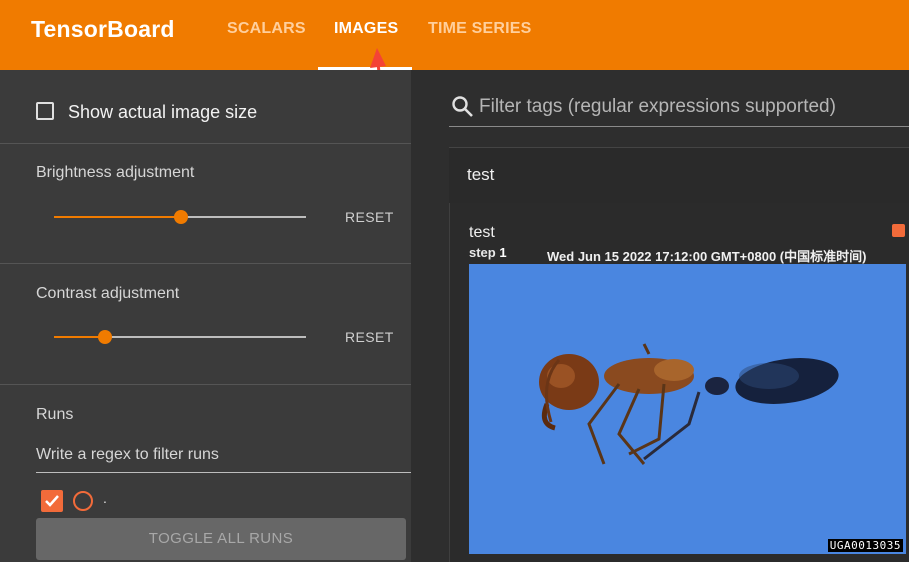 The width and height of the screenshot is (909, 562). What do you see at coordinates (898, 230) in the screenshot?
I see `expand-icon` at bounding box center [898, 230].